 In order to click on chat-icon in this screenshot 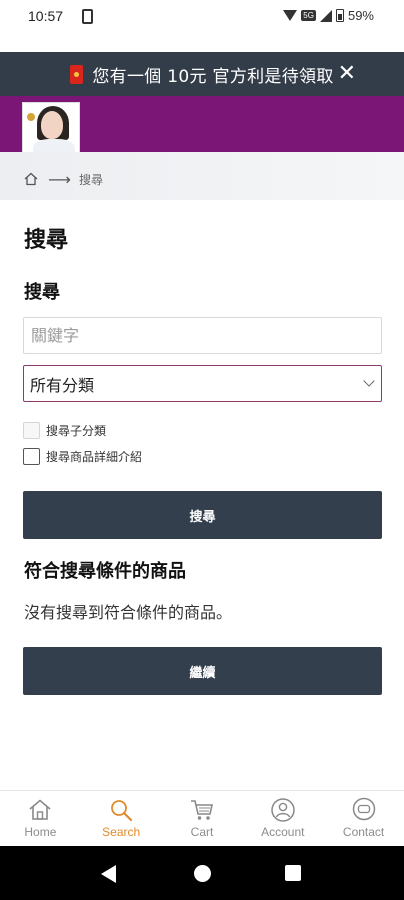, I will do `click(363, 809)`.